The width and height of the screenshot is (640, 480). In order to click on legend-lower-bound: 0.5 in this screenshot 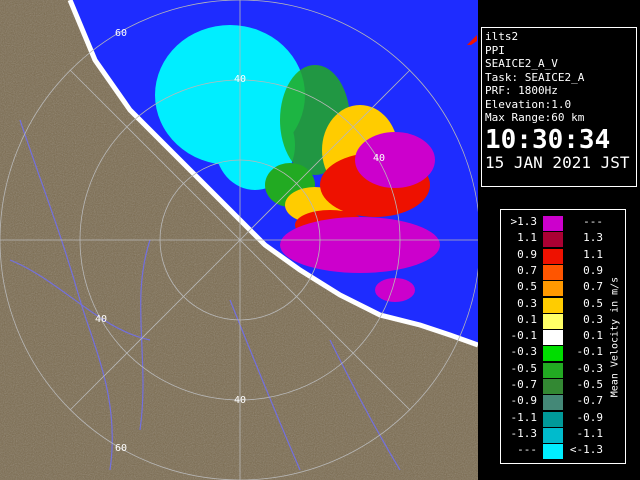, I will do `click(527, 287)`.